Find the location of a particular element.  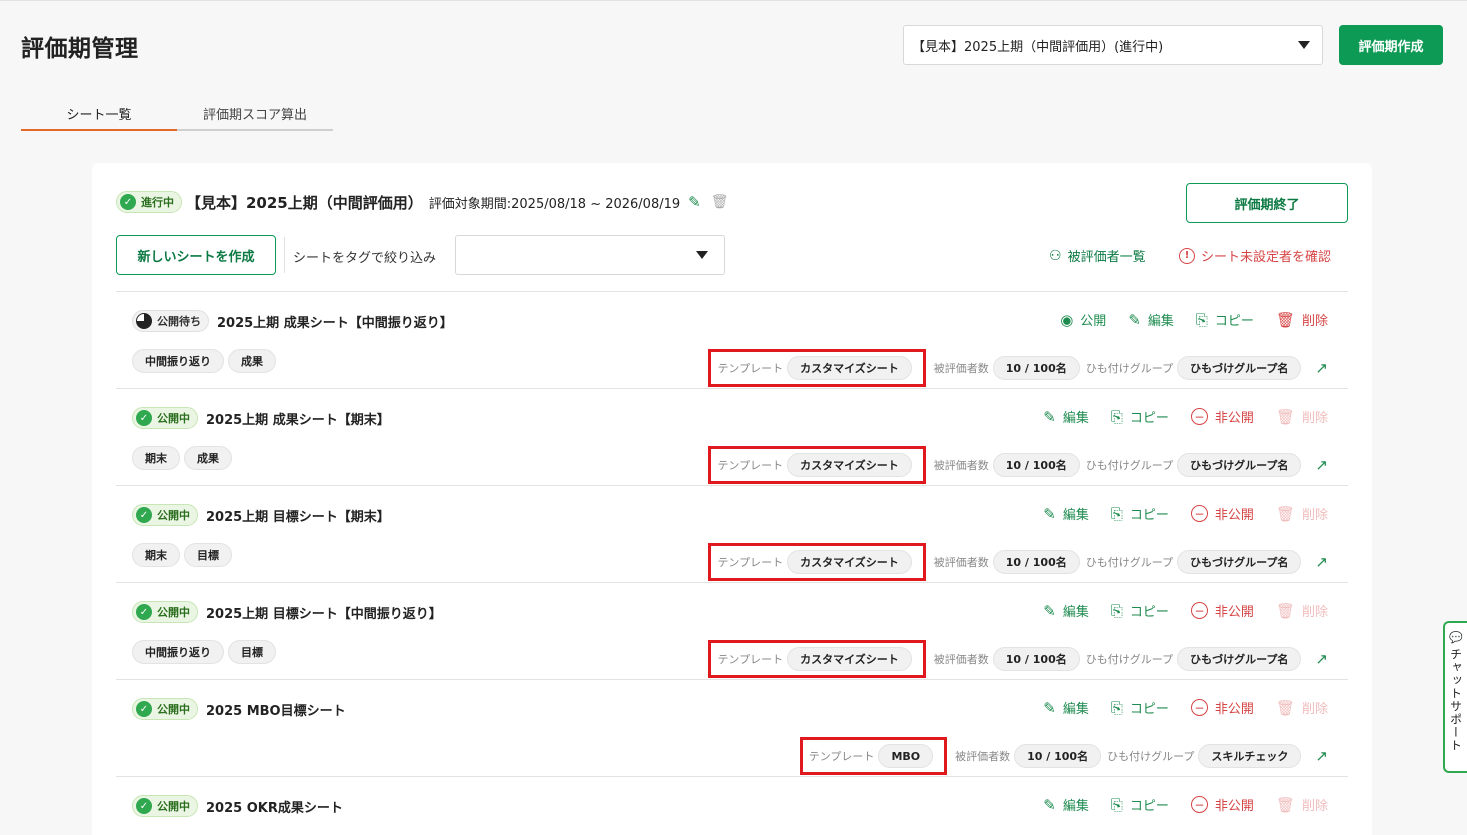

evaluatees-link: ⚇ 被評価者一覧 is located at coordinates (1097, 256).